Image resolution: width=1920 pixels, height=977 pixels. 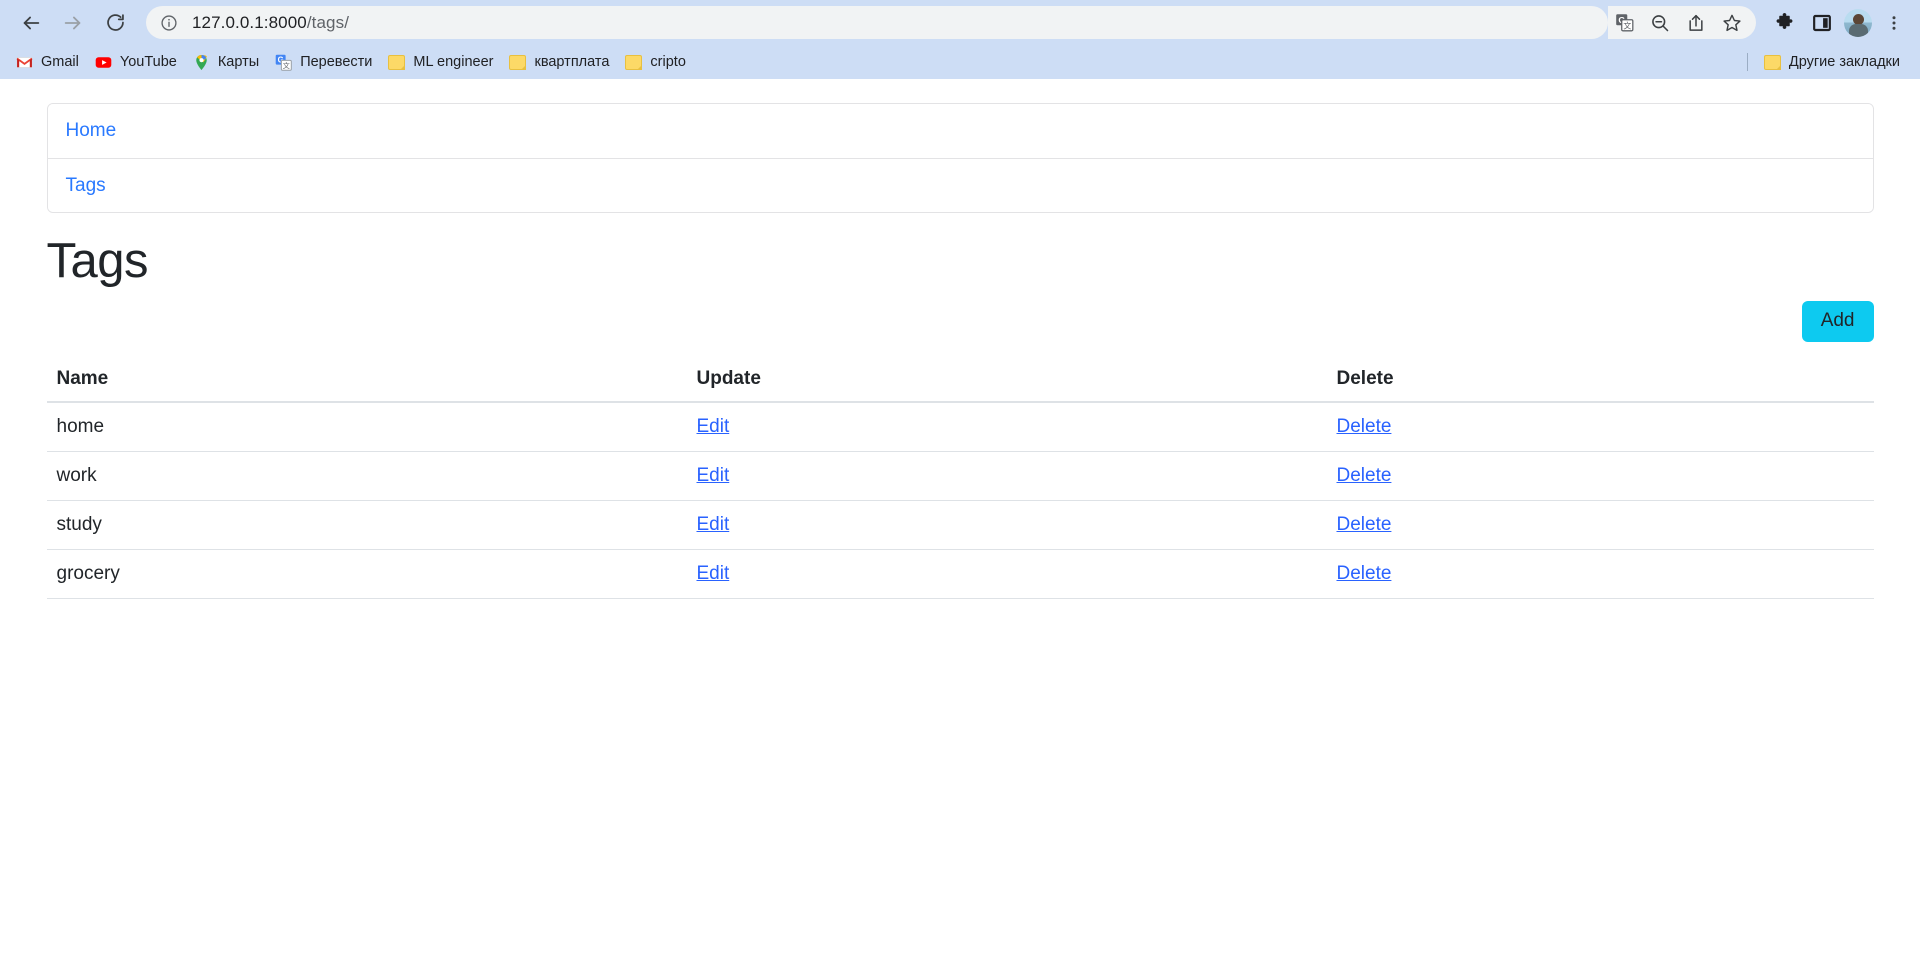 I want to click on browser-chrome: 127.0.0.1:8000/tags/ G 文, so click(x=960, y=39).